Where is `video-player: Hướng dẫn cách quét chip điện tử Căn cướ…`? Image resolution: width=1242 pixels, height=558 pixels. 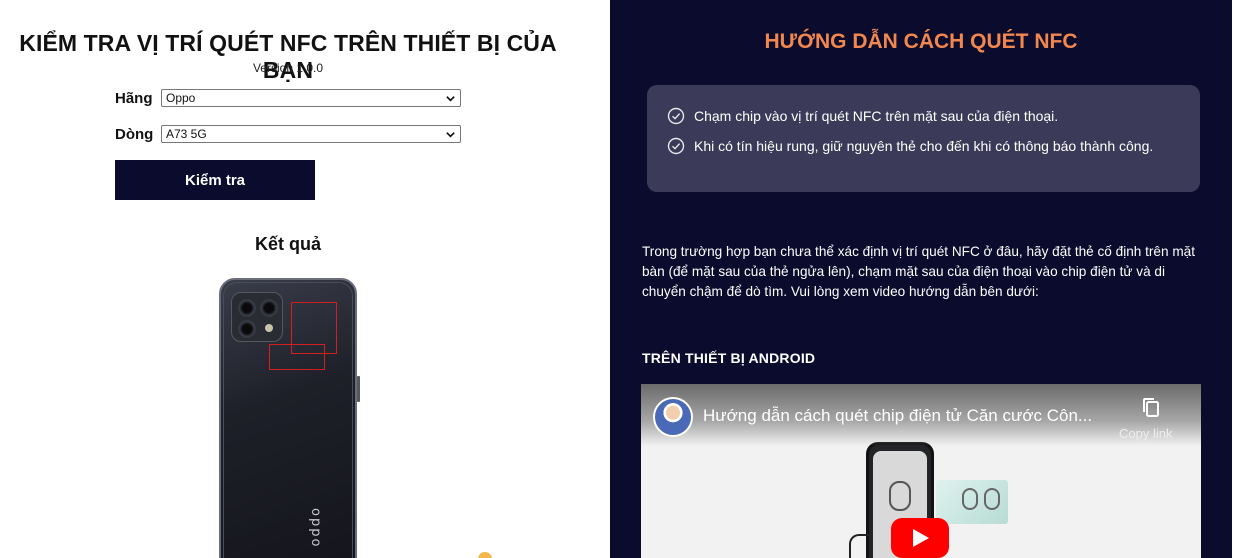
video-player: Hướng dẫn cách quét chip điện tử Căn cướ… is located at coordinates (921, 471).